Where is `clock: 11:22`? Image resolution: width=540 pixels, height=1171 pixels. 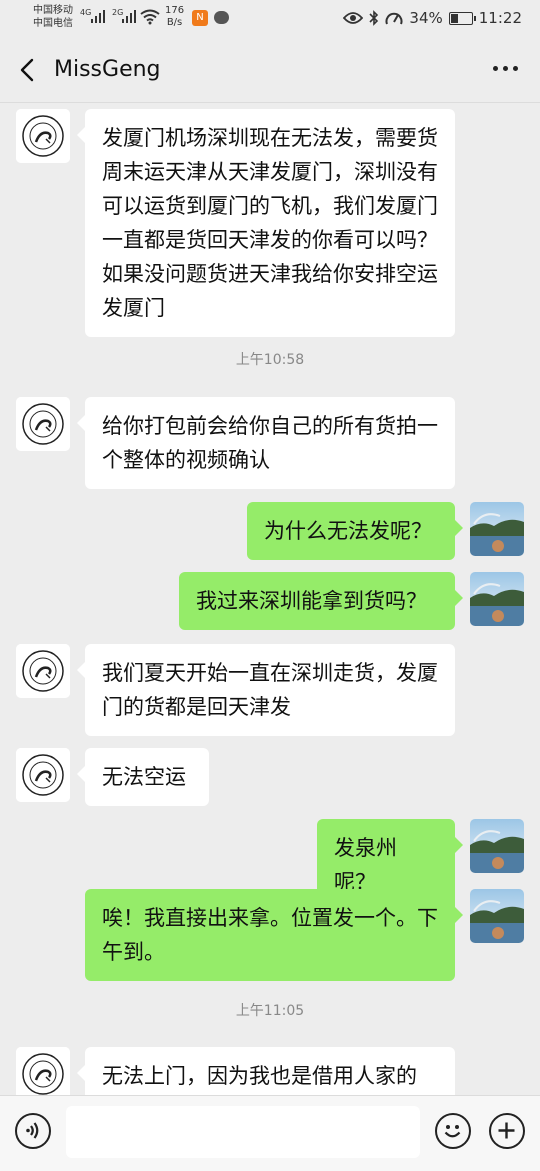 clock: 11:22 is located at coordinates (500, 18).